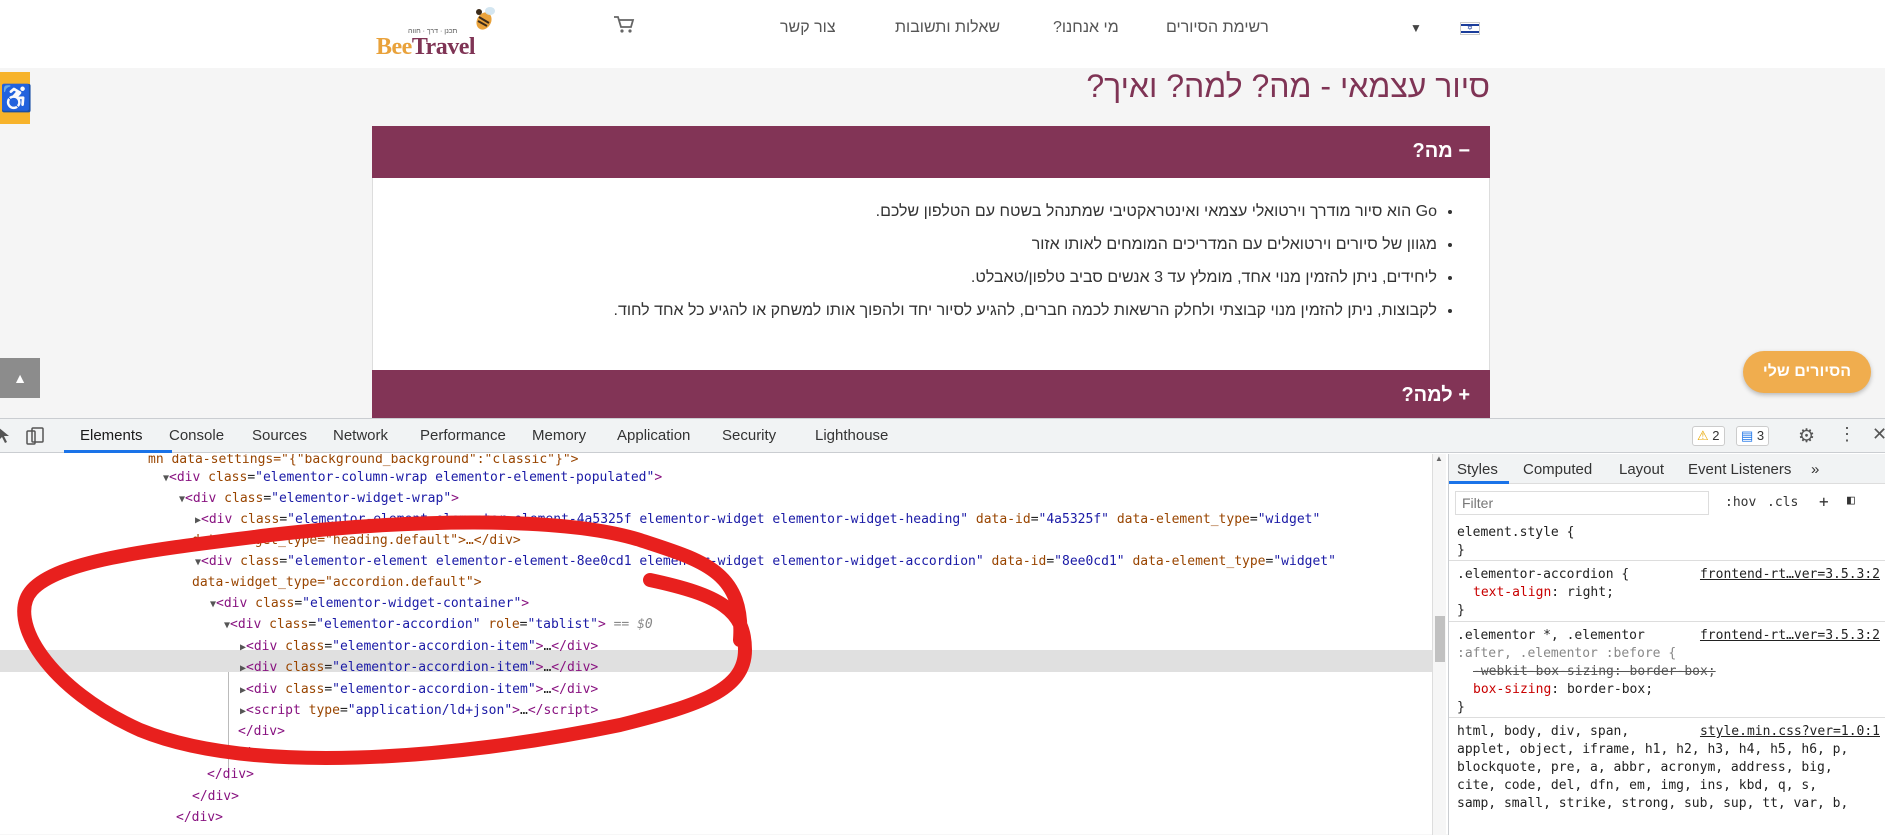 The width and height of the screenshot is (1885, 835). Describe the element at coordinates (16, 98) in the screenshot. I see `accessibility-icon: ♿` at that location.